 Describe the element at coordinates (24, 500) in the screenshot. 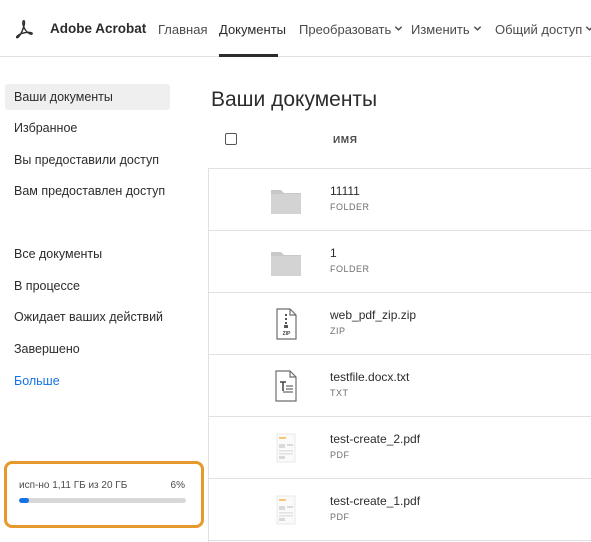

I see `storage-progress-fill` at that location.